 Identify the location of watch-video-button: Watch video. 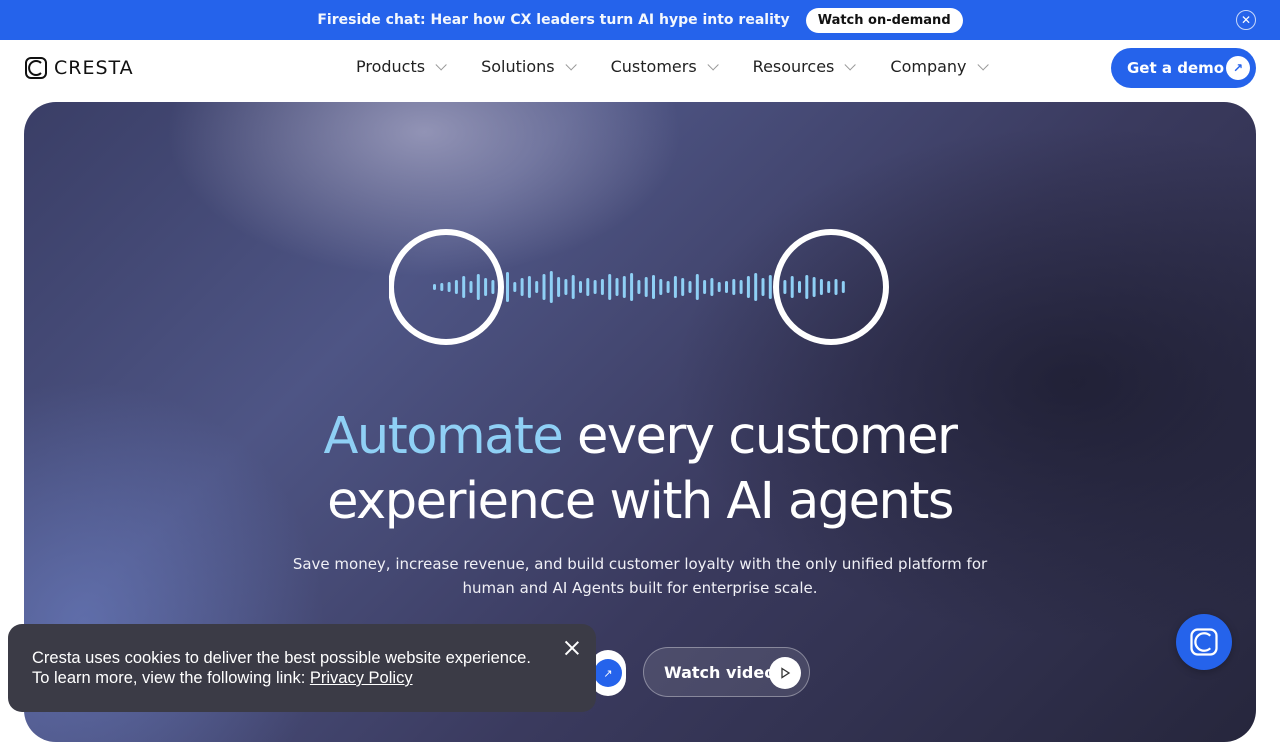
(726, 672).